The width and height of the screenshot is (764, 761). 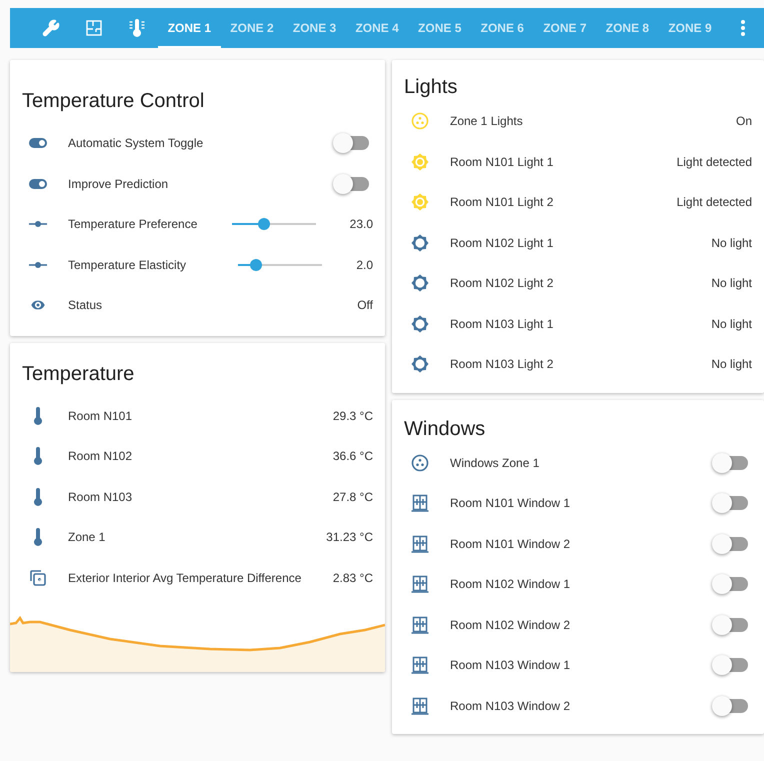 I want to click on zone-tab: ZONE 5, so click(x=439, y=28).